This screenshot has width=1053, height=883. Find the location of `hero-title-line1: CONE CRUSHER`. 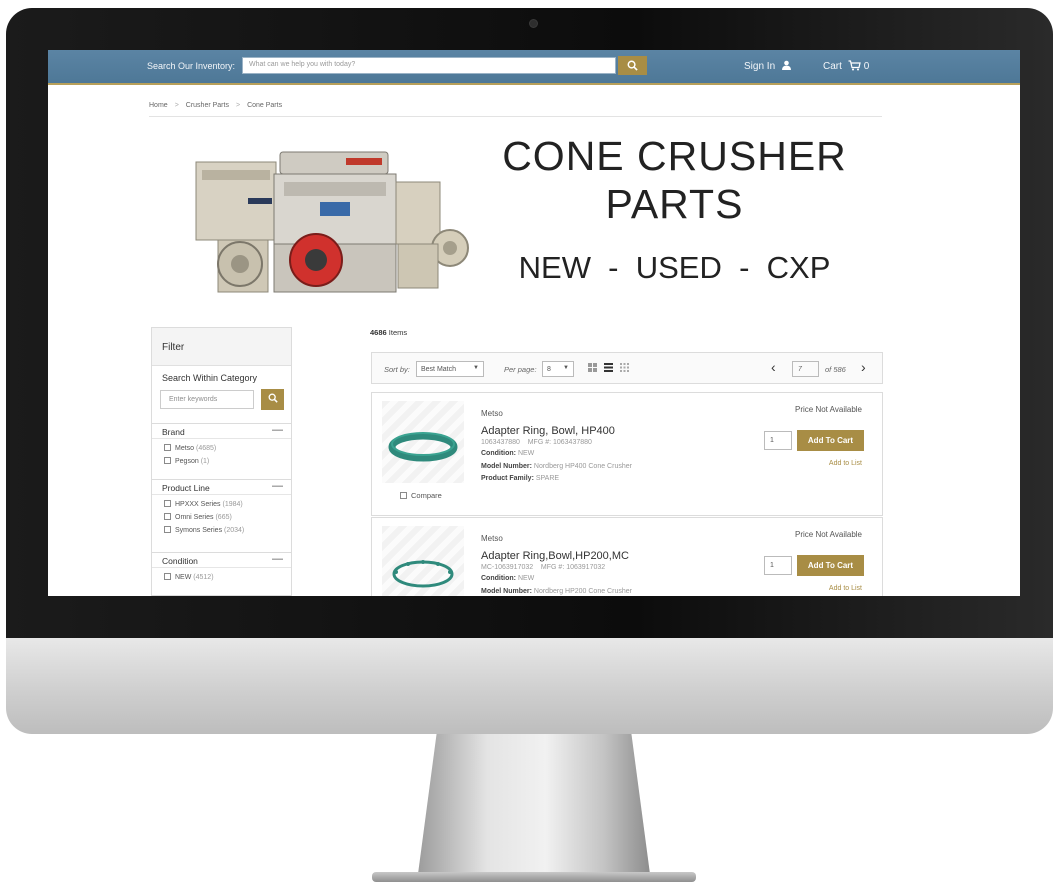

hero-title-line1: CONE CRUSHER is located at coordinates (674, 156).